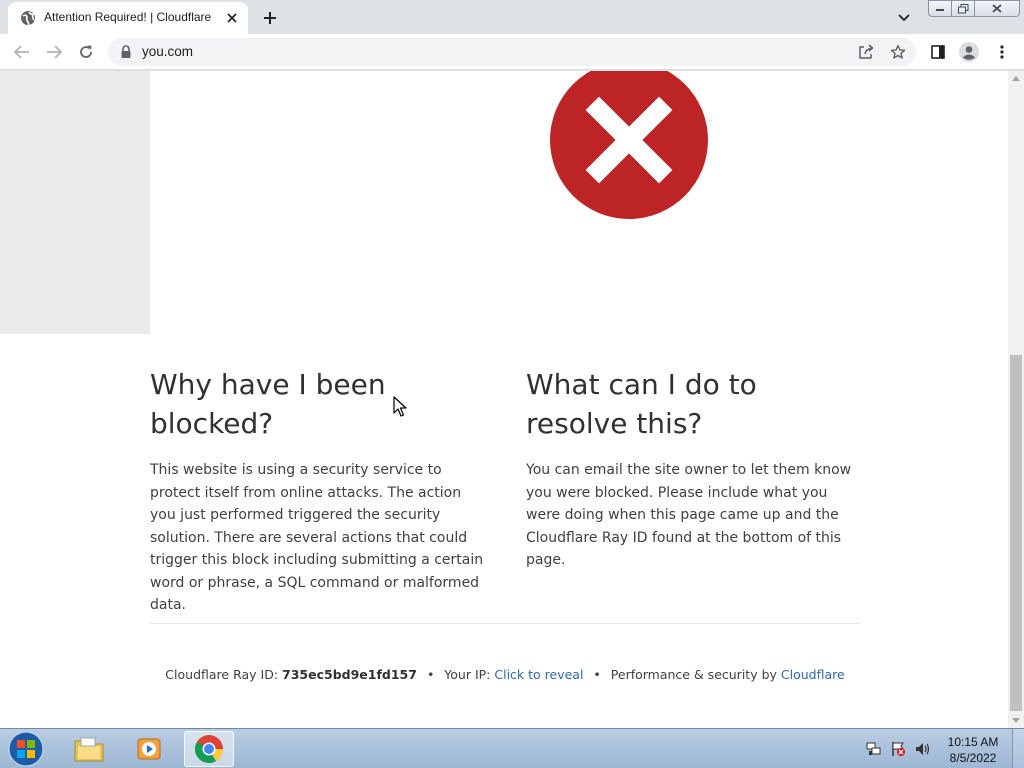 The height and width of the screenshot is (768, 1024). I want to click on tab-title: Attention Required! | Cloudflare, so click(128, 17).